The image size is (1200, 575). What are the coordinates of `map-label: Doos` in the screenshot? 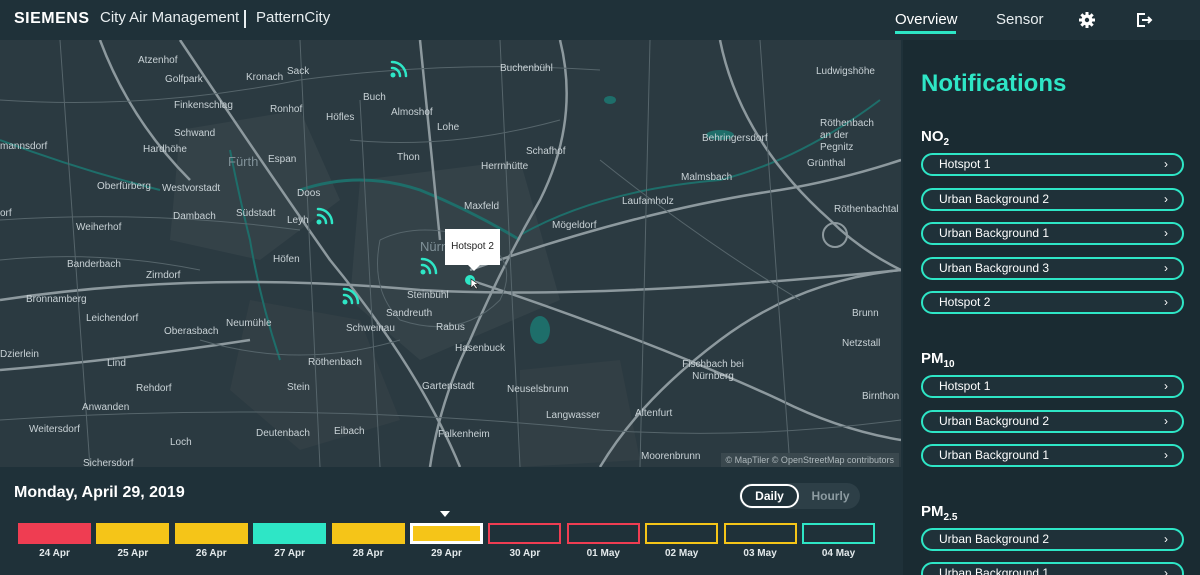 It's located at (309, 193).